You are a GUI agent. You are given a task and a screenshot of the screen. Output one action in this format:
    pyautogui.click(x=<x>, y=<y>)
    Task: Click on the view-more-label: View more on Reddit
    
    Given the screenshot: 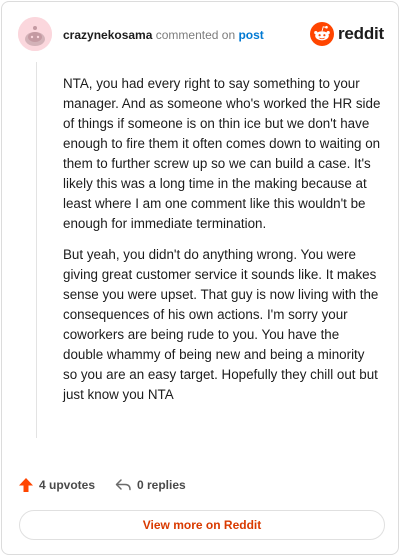 What is the action you would take?
    pyautogui.click(x=202, y=525)
    